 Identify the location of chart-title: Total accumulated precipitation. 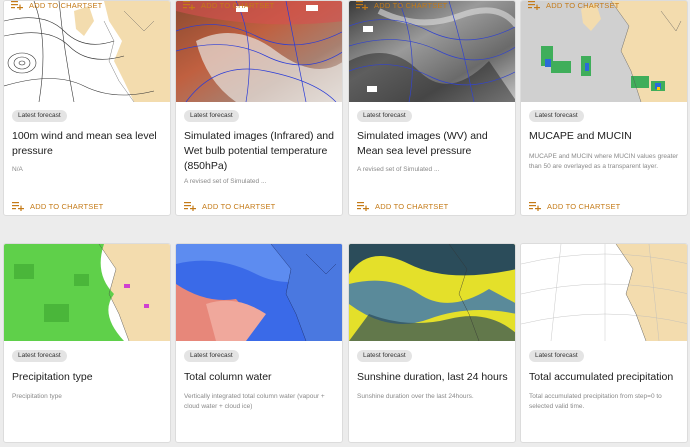
(607, 377).